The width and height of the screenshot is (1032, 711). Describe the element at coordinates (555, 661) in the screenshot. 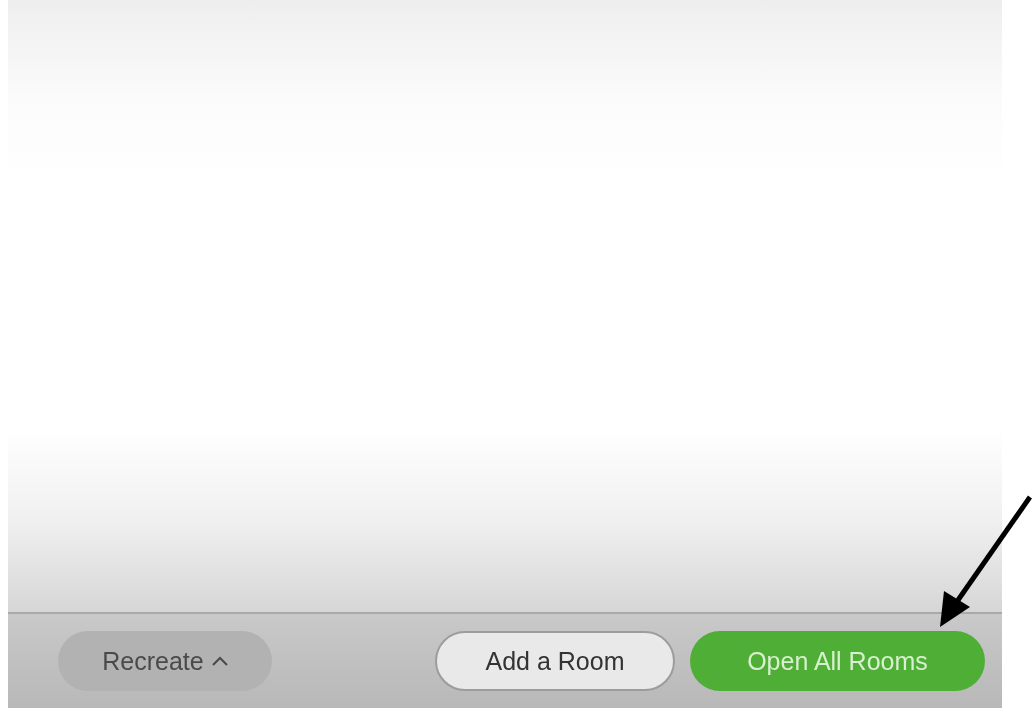

I see `add-room-button: Add a Room` at that location.